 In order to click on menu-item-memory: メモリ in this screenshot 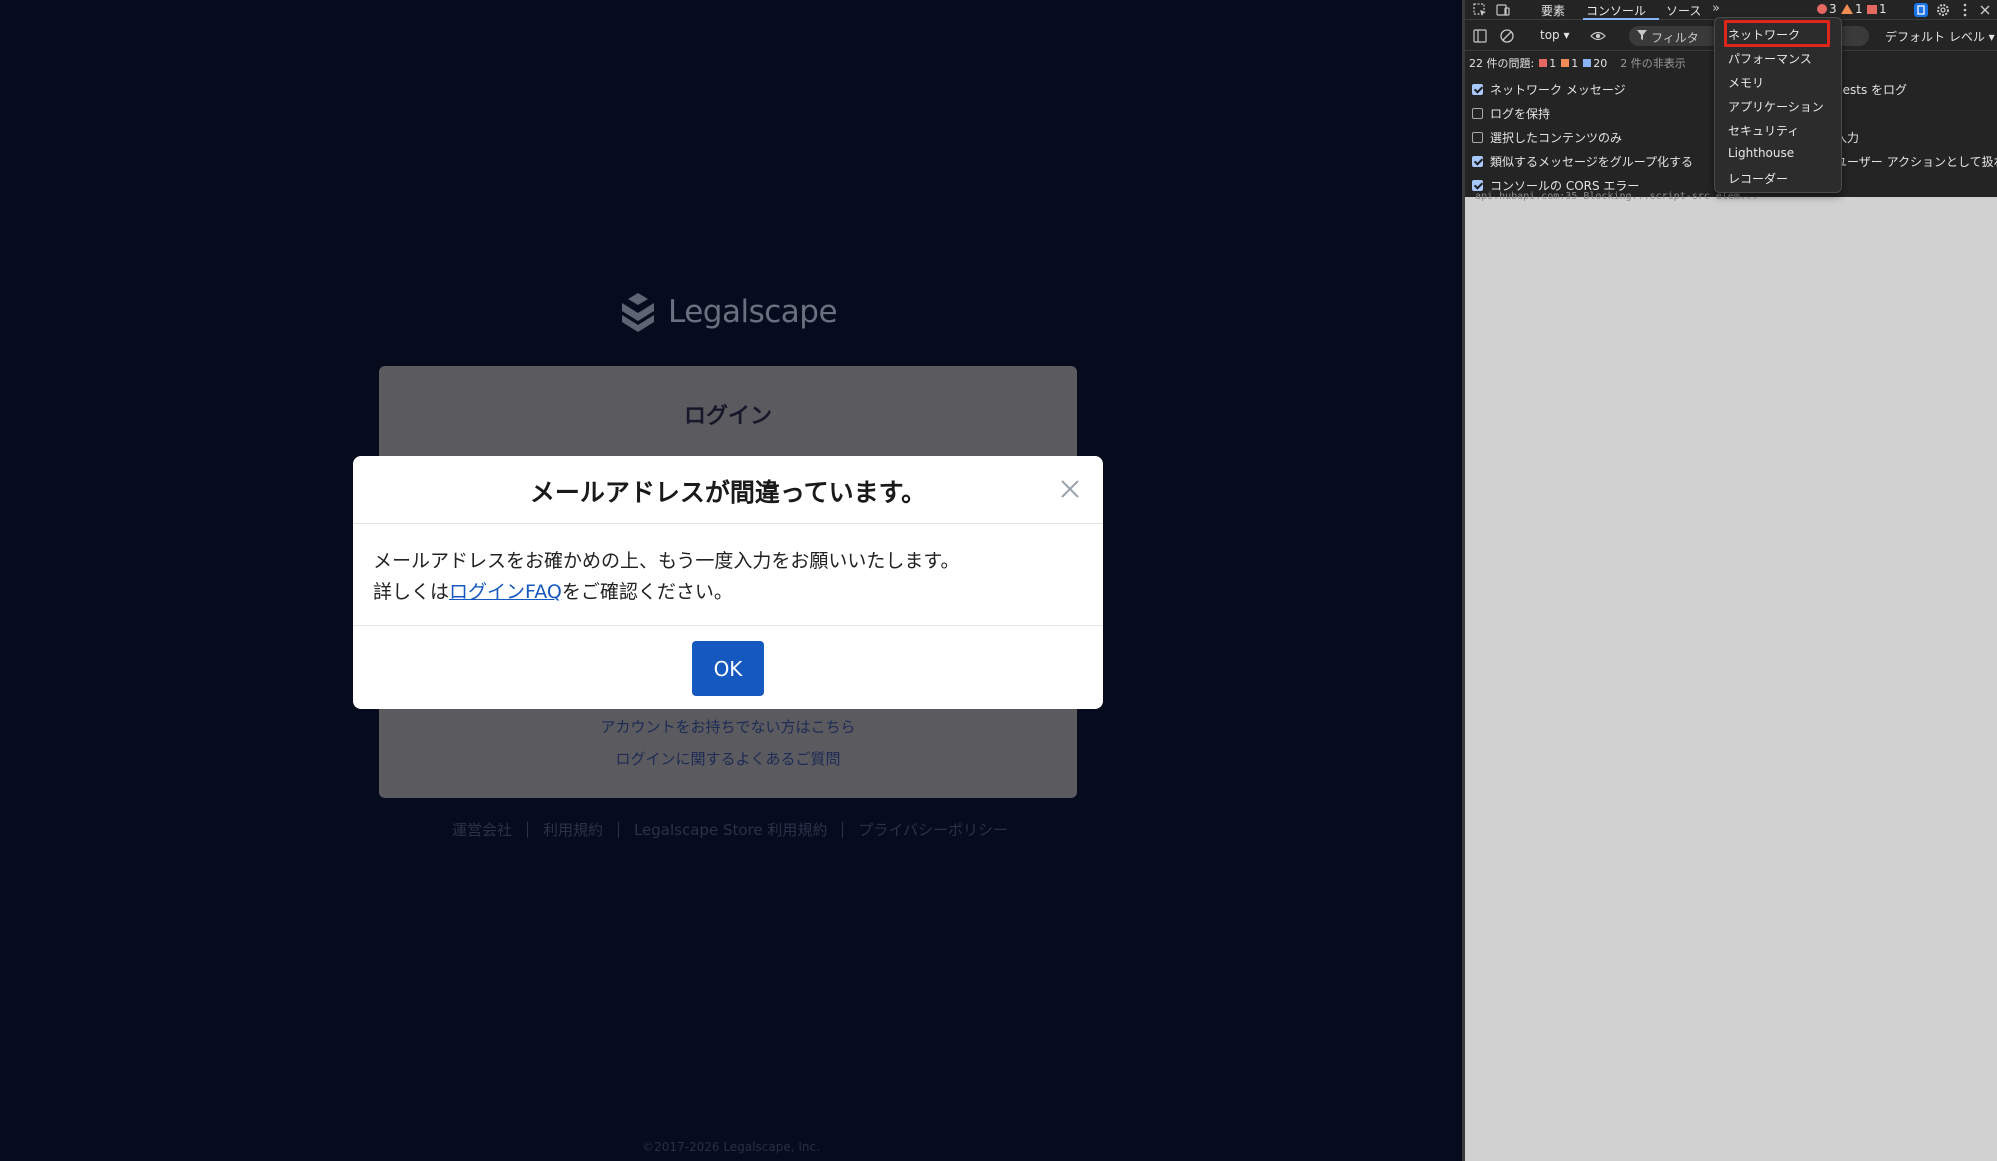, I will do `click(1746, 82)`.